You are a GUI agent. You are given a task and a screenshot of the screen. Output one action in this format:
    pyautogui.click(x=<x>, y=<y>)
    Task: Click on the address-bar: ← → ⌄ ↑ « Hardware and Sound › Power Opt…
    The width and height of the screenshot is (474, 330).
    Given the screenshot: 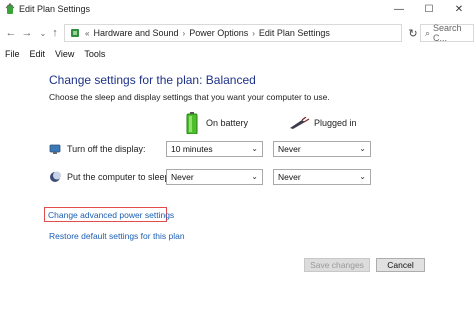 What is the action you would take?
    pyautogui.click(x=237, y=33)
    